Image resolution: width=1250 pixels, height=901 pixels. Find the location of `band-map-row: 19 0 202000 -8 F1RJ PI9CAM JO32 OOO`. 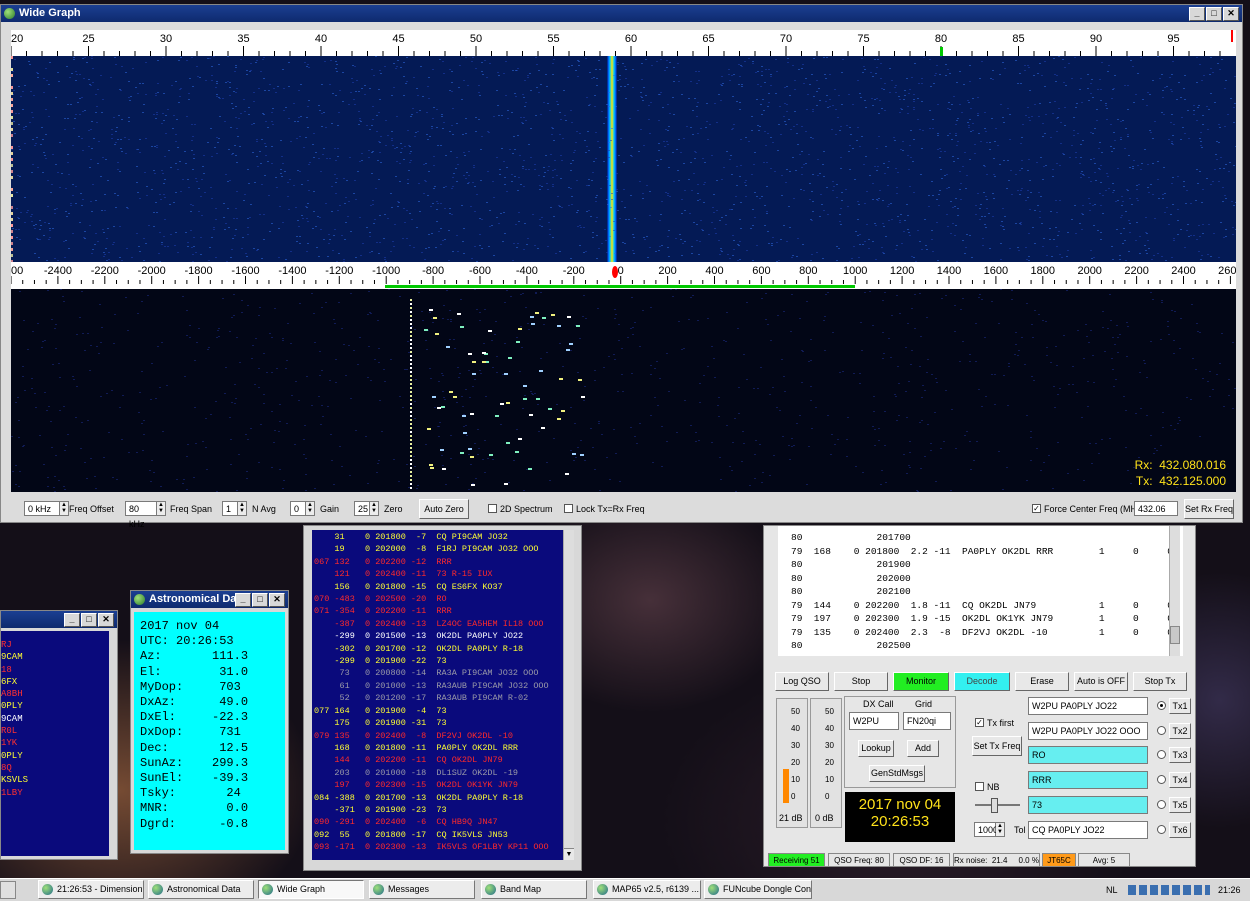

band-map-row: 19 0 202000 -8 F1RJ PI9CAM JO32 OOO is located at coordinates (438, 549).